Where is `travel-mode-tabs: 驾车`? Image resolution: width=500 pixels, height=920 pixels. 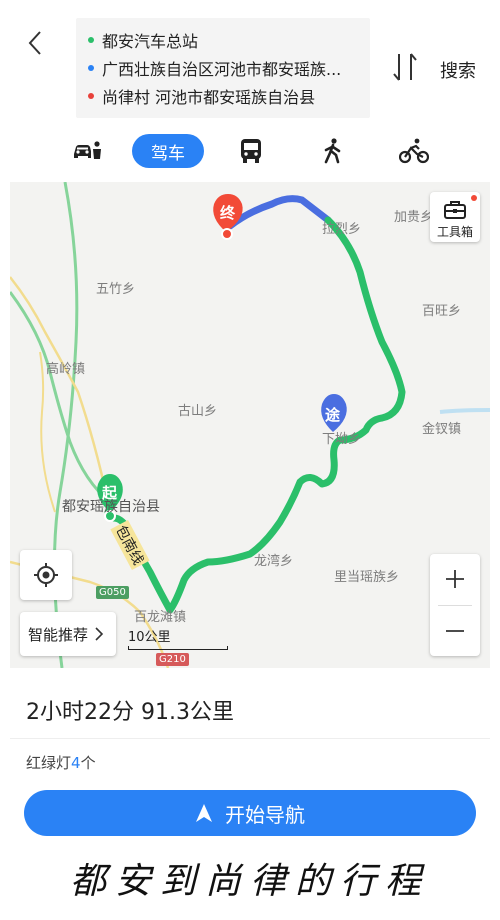 travel-mode-tabs: 驾车 is located at coordinates (250, 152).